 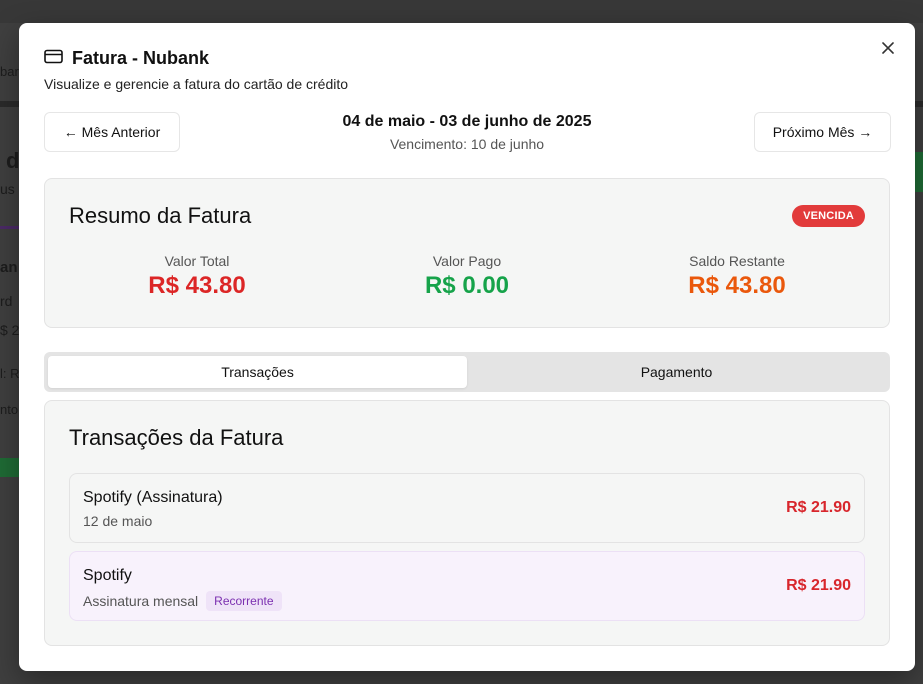 I want to click on stat-label: Valor Total, so click(x=197, y=261).